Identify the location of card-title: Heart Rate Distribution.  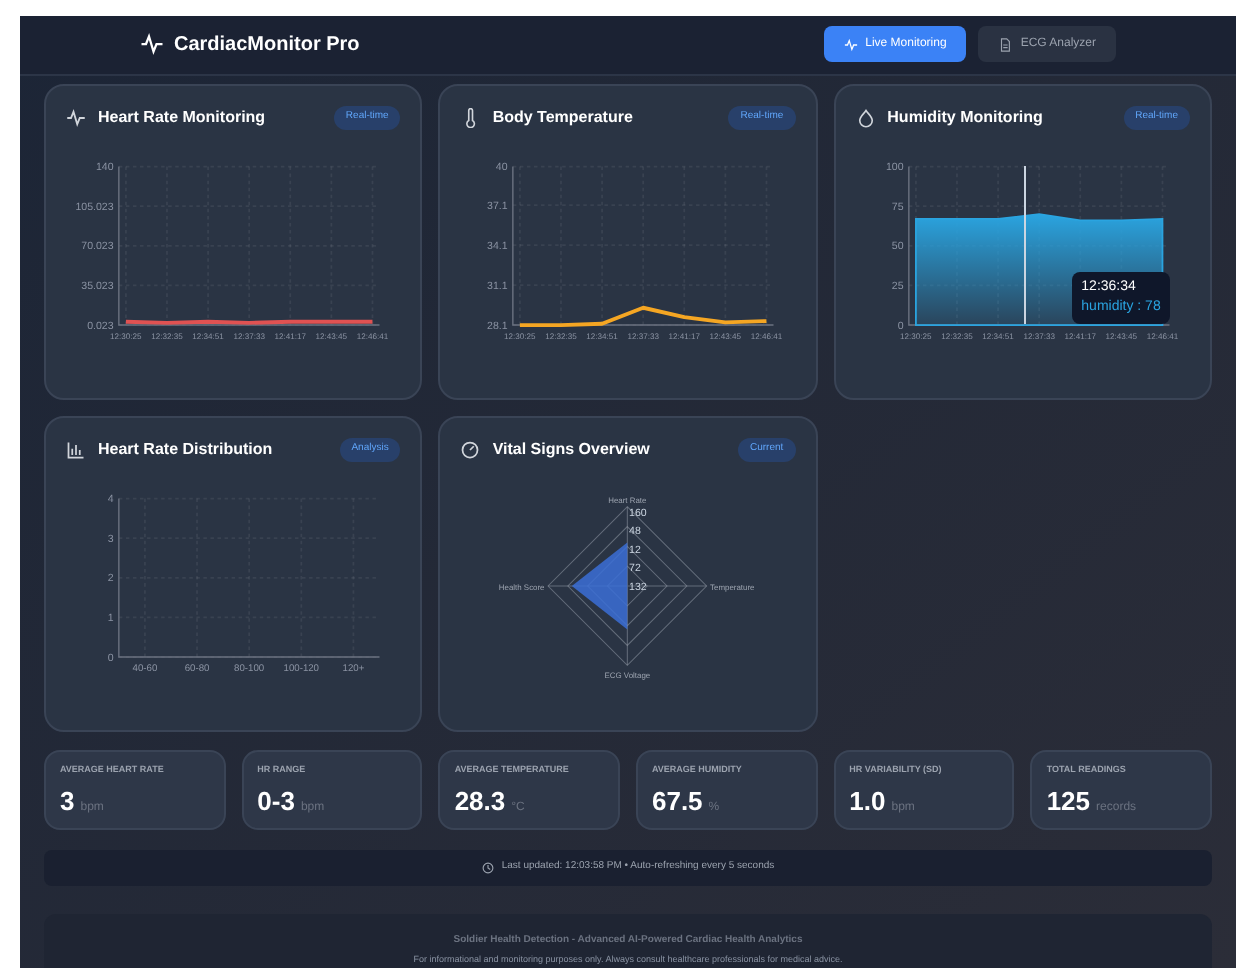
(186, 449).